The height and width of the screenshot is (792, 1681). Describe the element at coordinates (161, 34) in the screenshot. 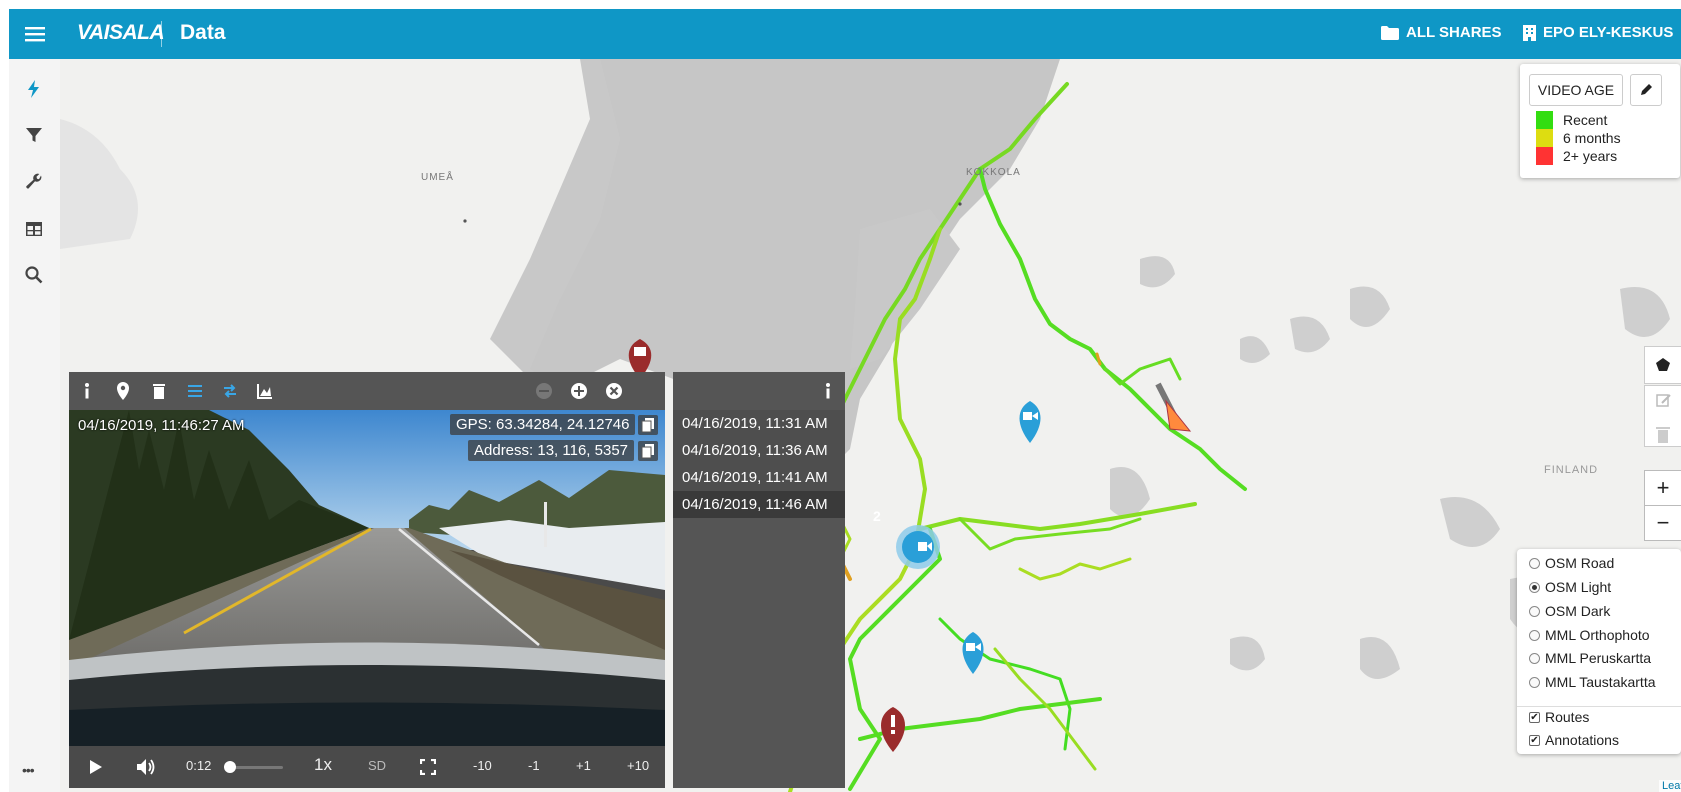

I see `logo-divider` at that location.